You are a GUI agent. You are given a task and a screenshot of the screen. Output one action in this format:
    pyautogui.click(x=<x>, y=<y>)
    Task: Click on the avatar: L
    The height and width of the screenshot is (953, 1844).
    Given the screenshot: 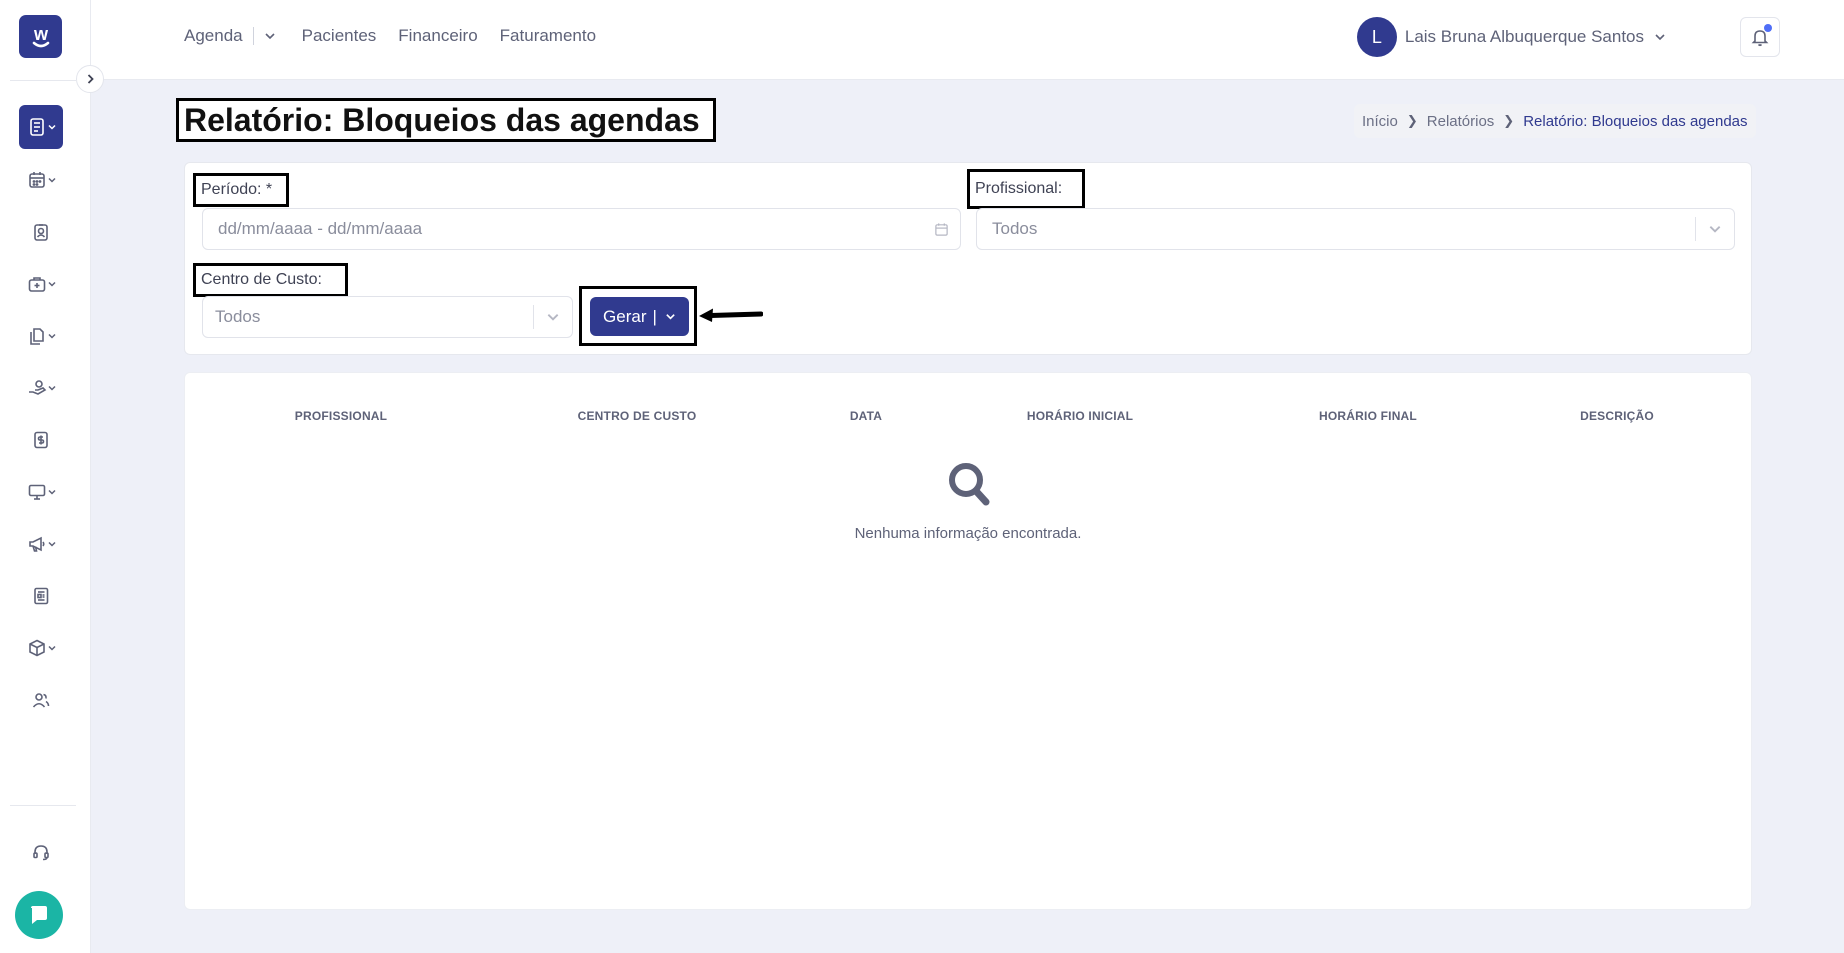 What is the action you would take?
    pyautogui.click(x=1376, y=37)
    